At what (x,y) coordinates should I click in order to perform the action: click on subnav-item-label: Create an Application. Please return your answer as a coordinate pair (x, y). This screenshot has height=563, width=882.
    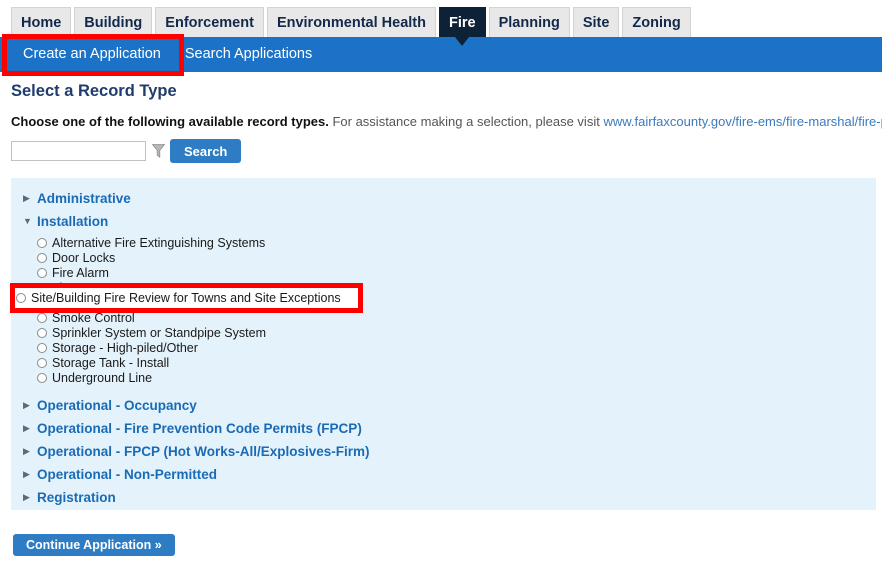
    Looking at the image, I should click on (92, 54).